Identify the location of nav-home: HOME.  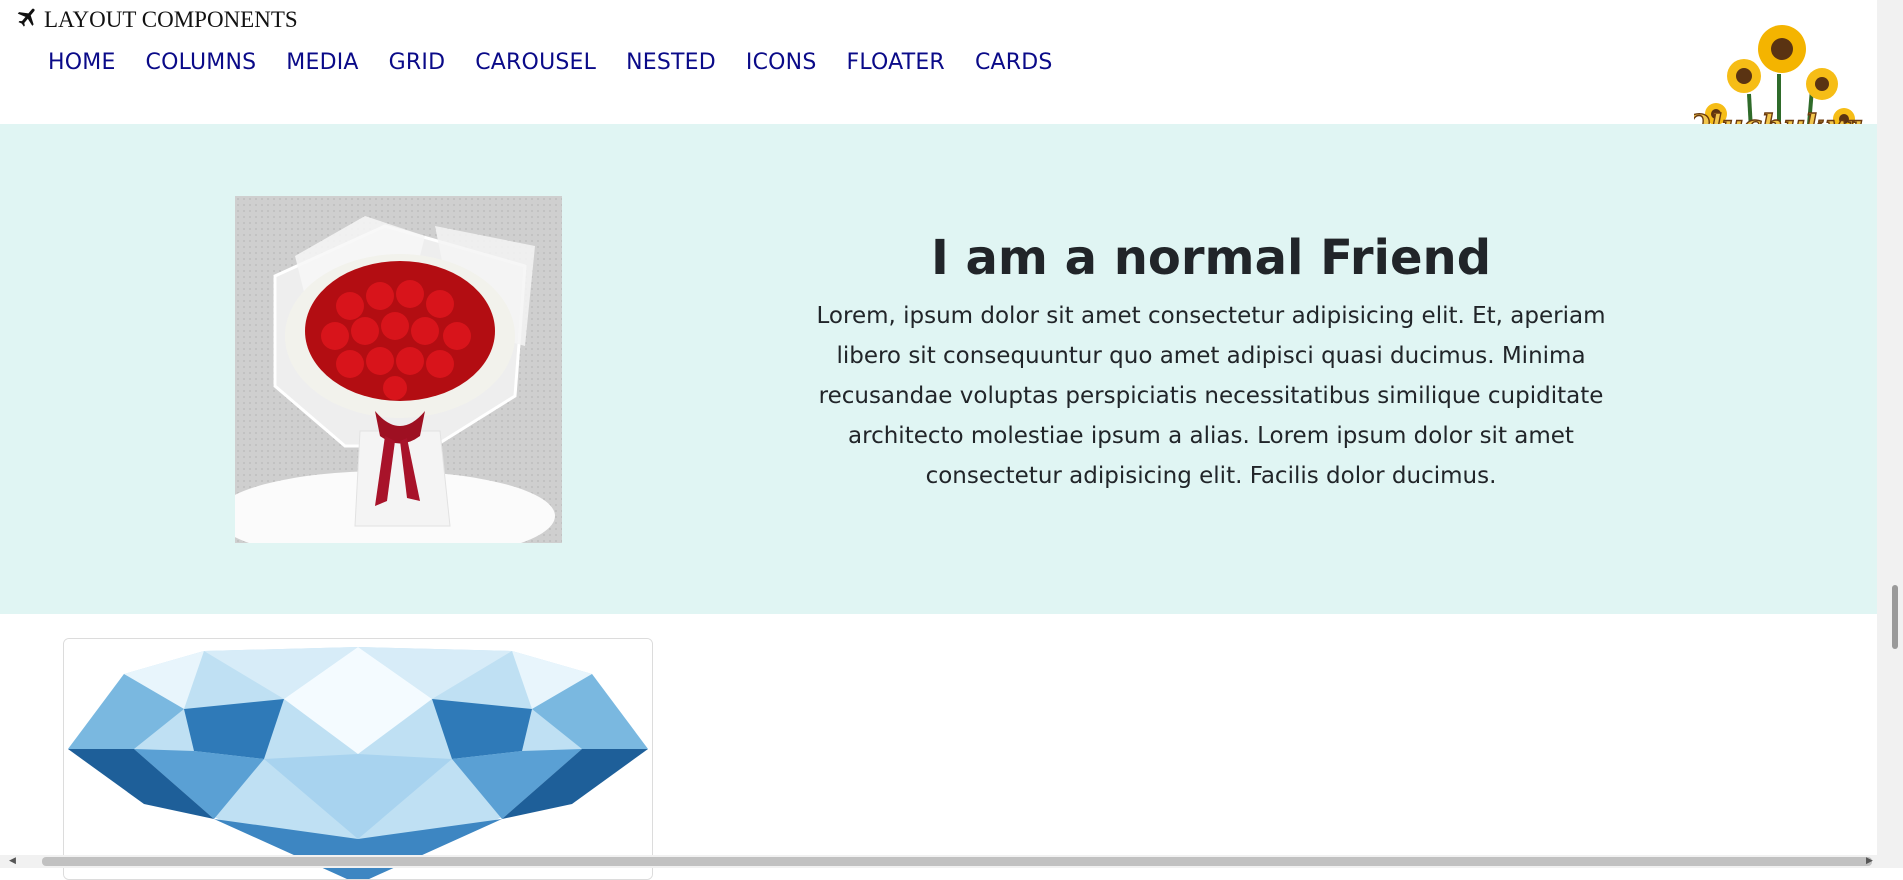
(82, 62).